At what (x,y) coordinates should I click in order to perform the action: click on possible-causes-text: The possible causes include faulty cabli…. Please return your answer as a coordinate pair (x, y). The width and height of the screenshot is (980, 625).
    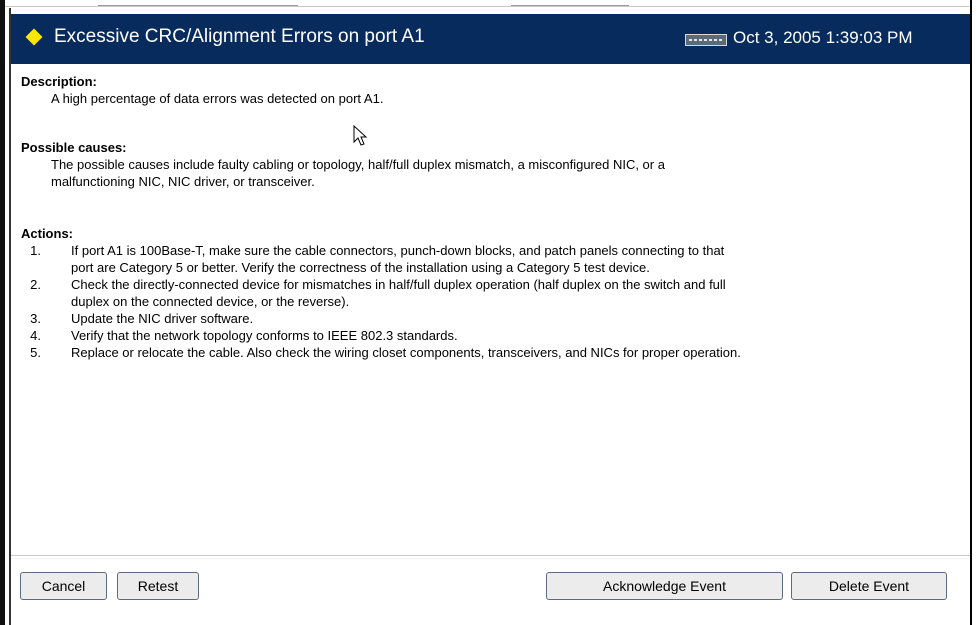
    Looking at the image, I should click on (466, 173).